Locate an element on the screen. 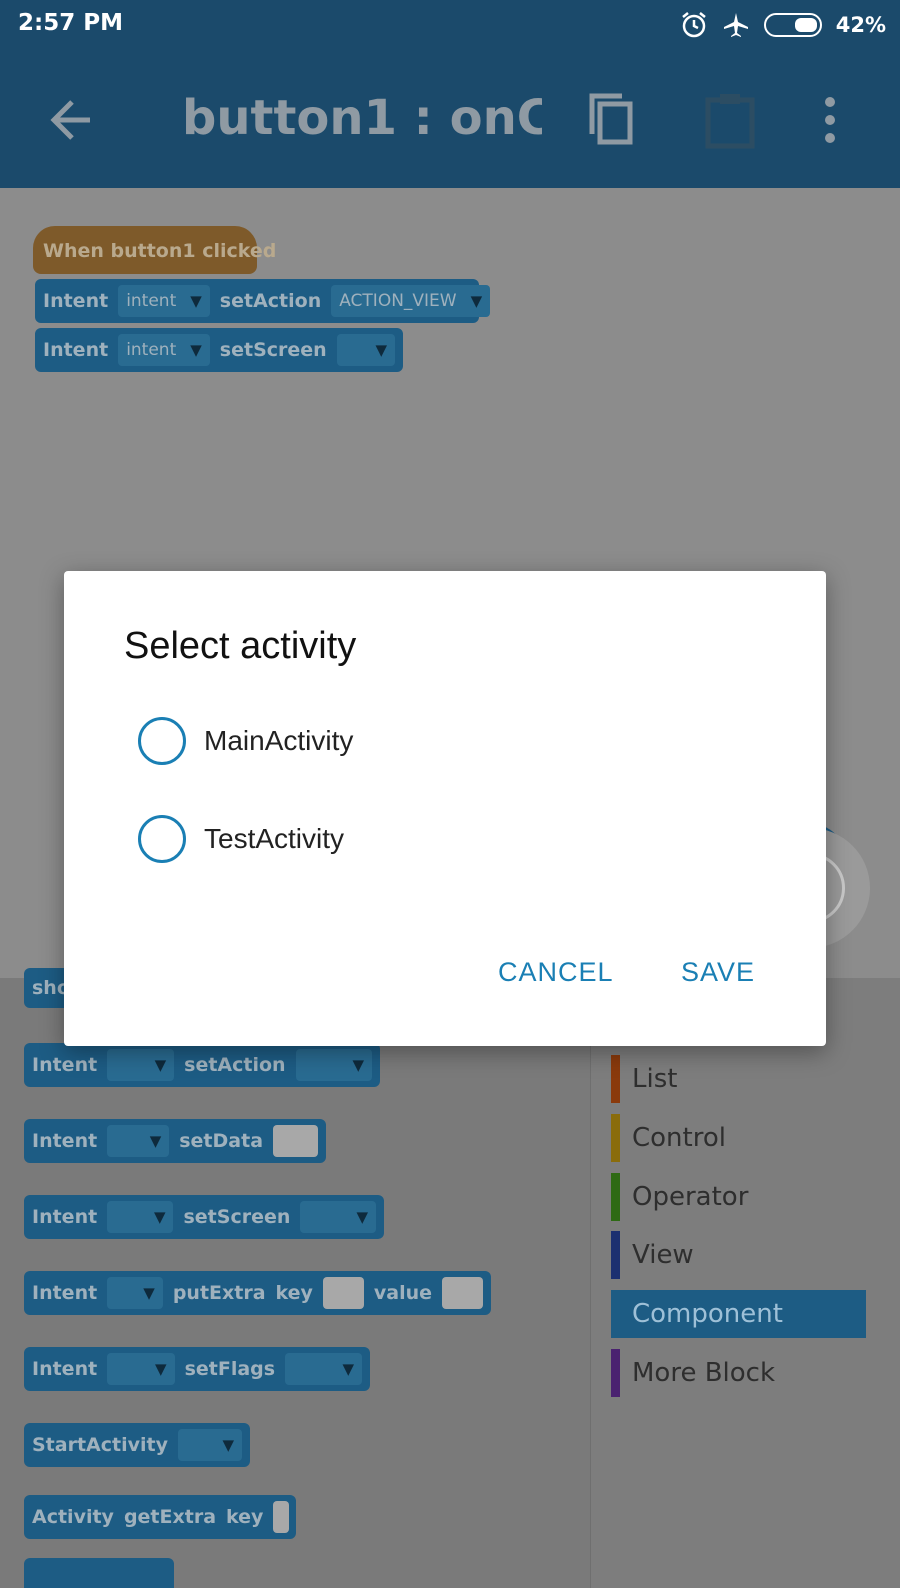 This screenshot has height=1588, width=900. copy-button is located at coordinates (614, 120).